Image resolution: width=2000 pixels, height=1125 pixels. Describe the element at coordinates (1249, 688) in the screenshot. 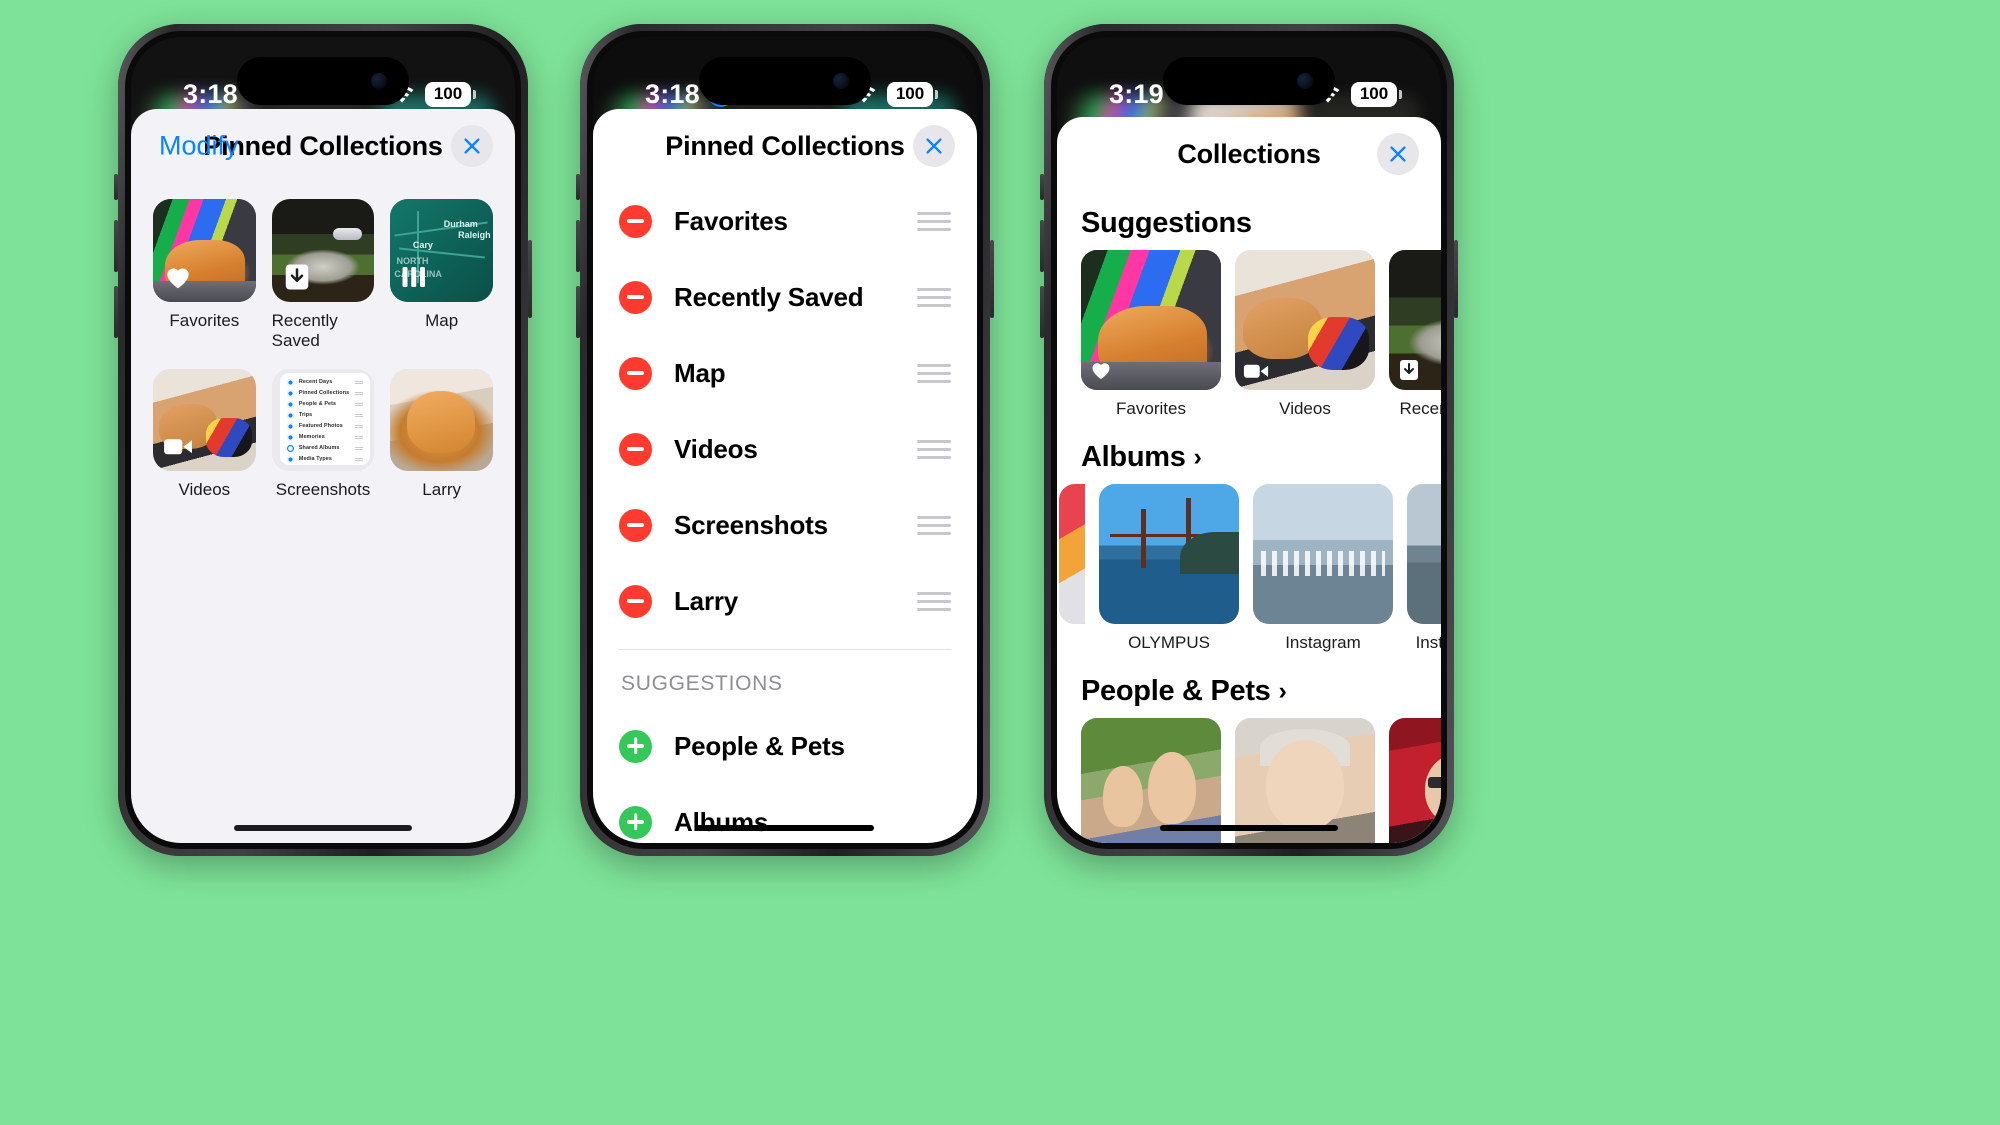

I see `section-title-people-pets: People & Pets ›` at that location.